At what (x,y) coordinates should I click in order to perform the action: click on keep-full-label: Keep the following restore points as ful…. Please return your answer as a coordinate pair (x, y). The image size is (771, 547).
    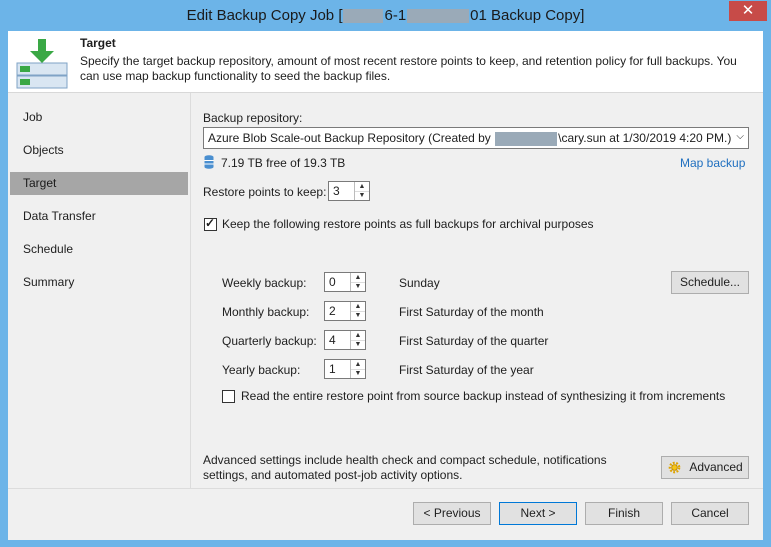
    Looking at the image, I should click on (408, 224).